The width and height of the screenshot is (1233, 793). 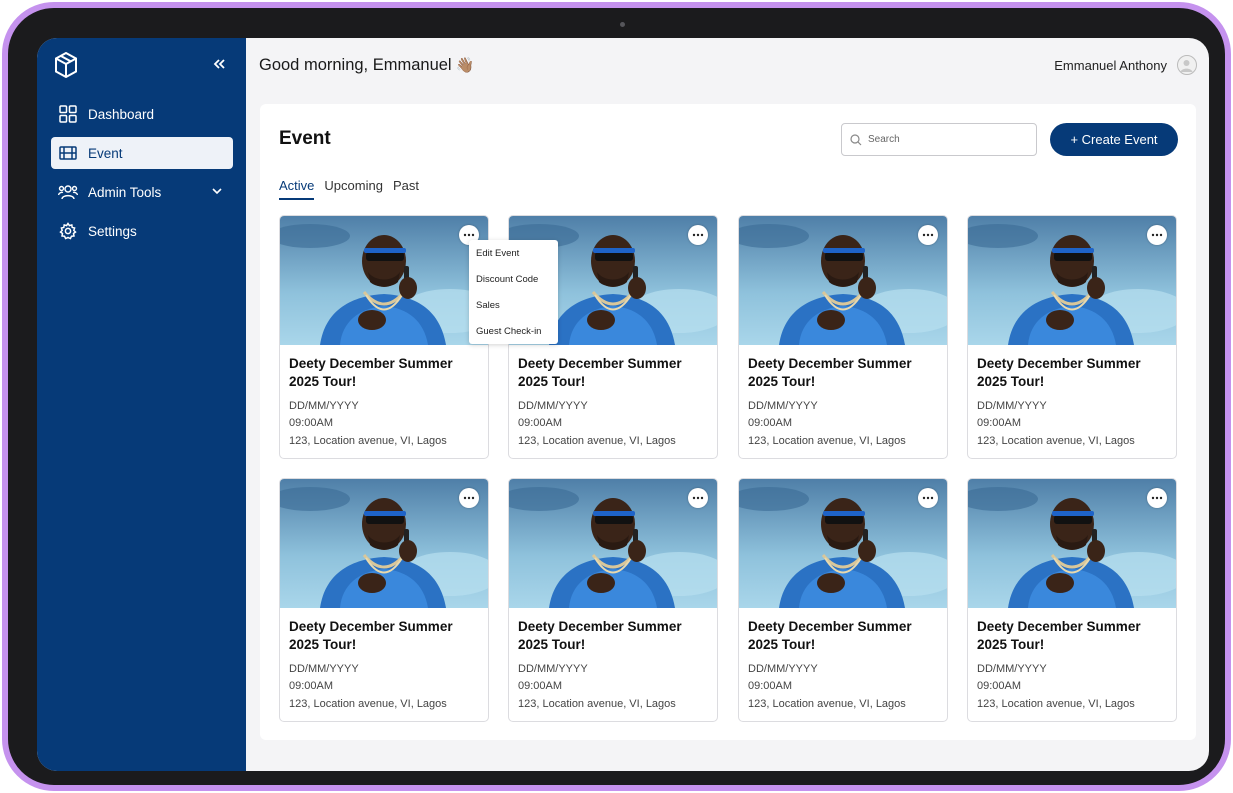 I want to click on wave-emoji: 👋🏽, so click(x=465, y=65).